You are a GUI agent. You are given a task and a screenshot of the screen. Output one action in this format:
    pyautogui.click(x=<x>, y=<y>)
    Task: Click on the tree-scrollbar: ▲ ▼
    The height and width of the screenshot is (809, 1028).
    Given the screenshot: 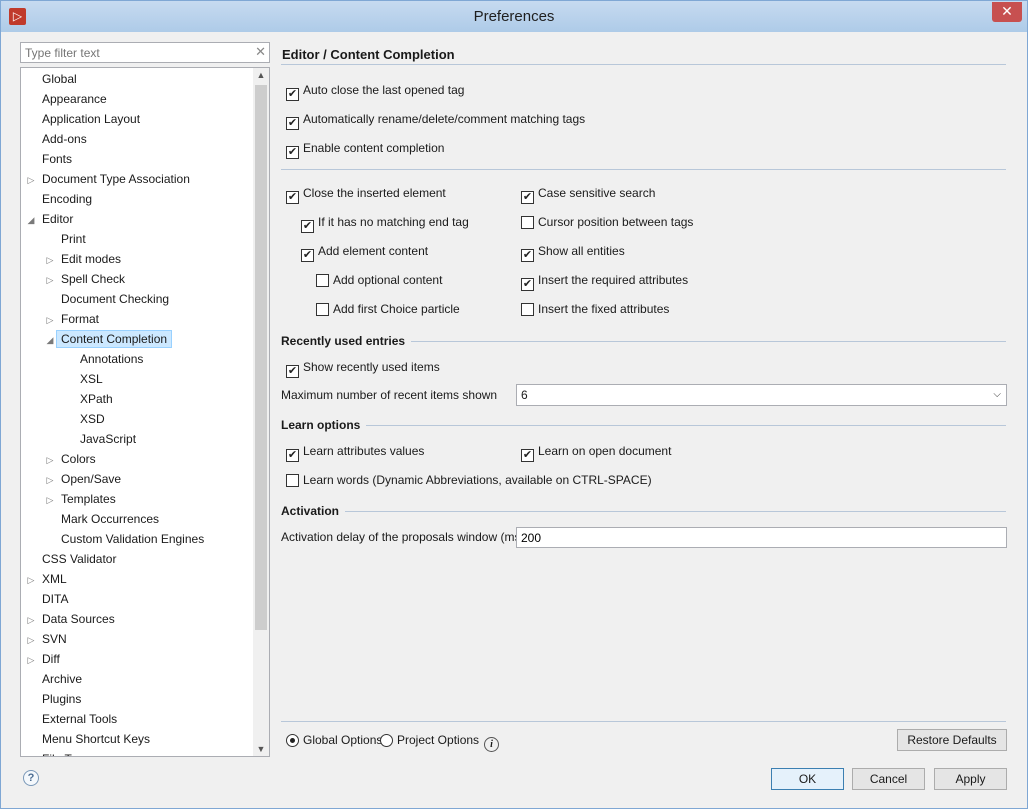 What is the action you would take?
    pyautogui.click(x=261, y=412)
    